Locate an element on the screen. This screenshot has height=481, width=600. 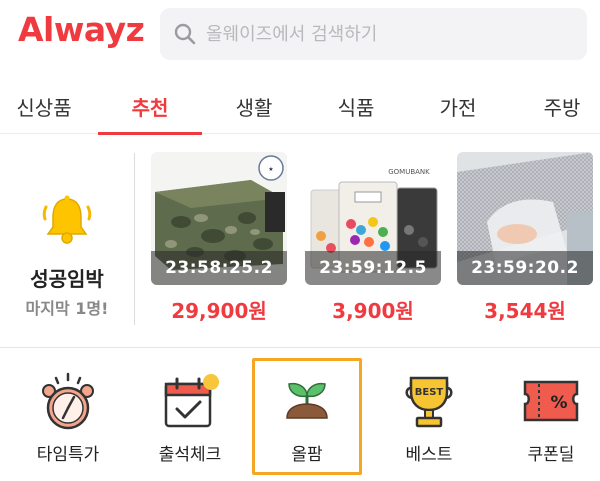
search-input is located at coordinates (386, 34).